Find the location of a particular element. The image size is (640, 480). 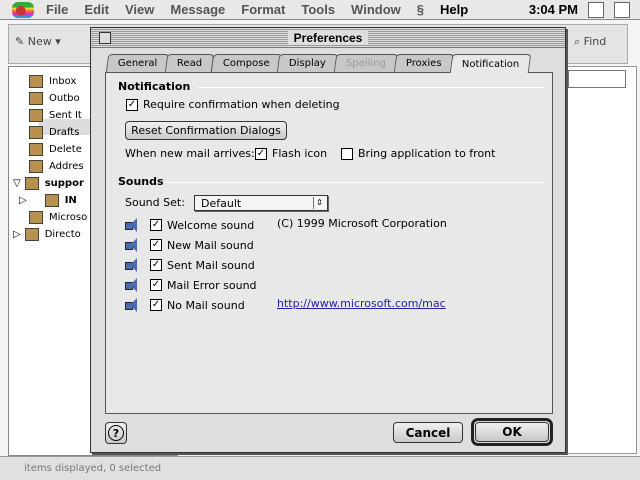

dialog-title: Preferences is located at coordinates (328, 37).